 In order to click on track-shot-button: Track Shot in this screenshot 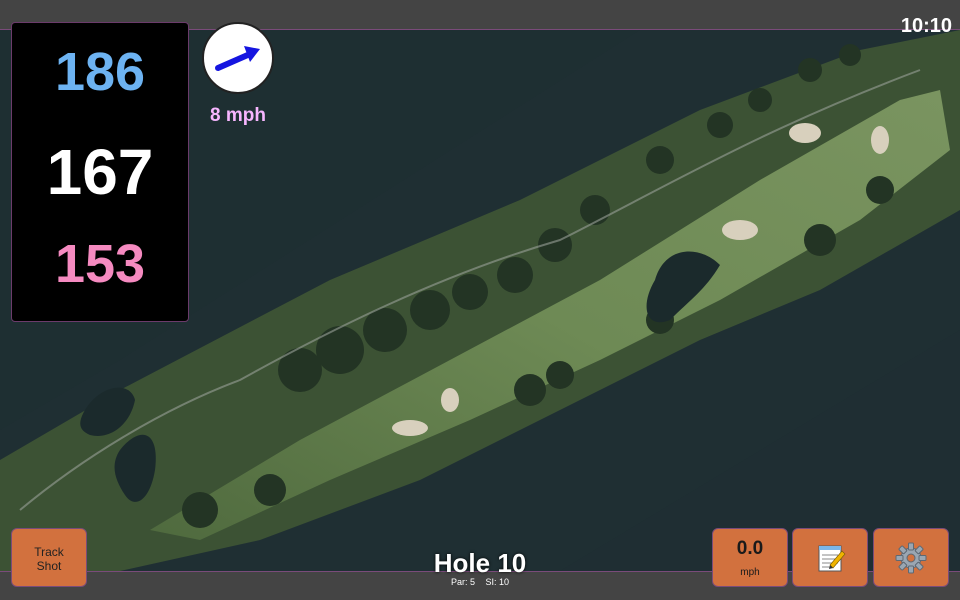, I will do `click(49, 557)`.